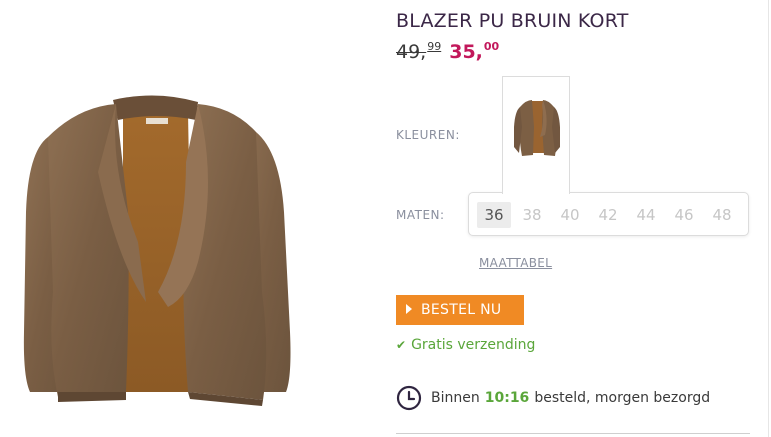  I want to click on old-price: 49,99, so click(419, 51).